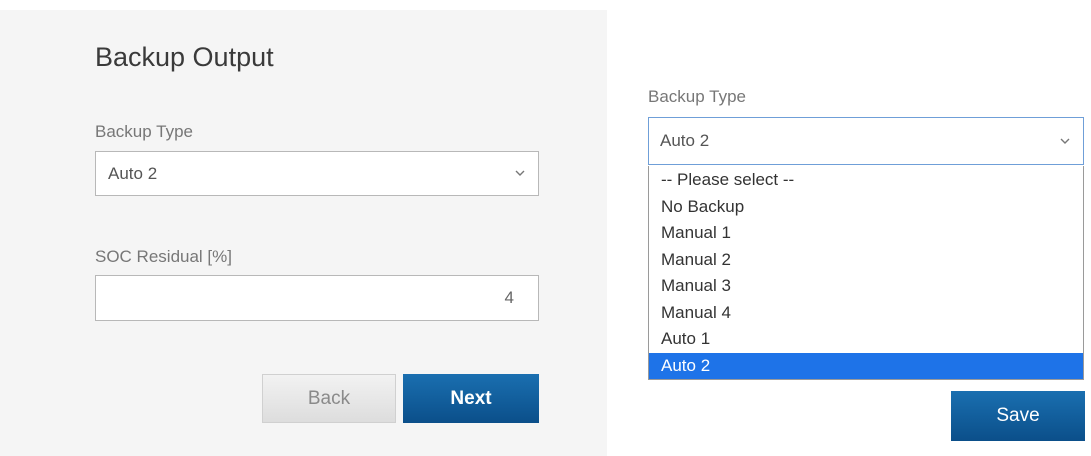  What do you see at coordinates (1018, 416) in the screenshot?
I see `save-button: Save` at bounding box center [1018, 416].